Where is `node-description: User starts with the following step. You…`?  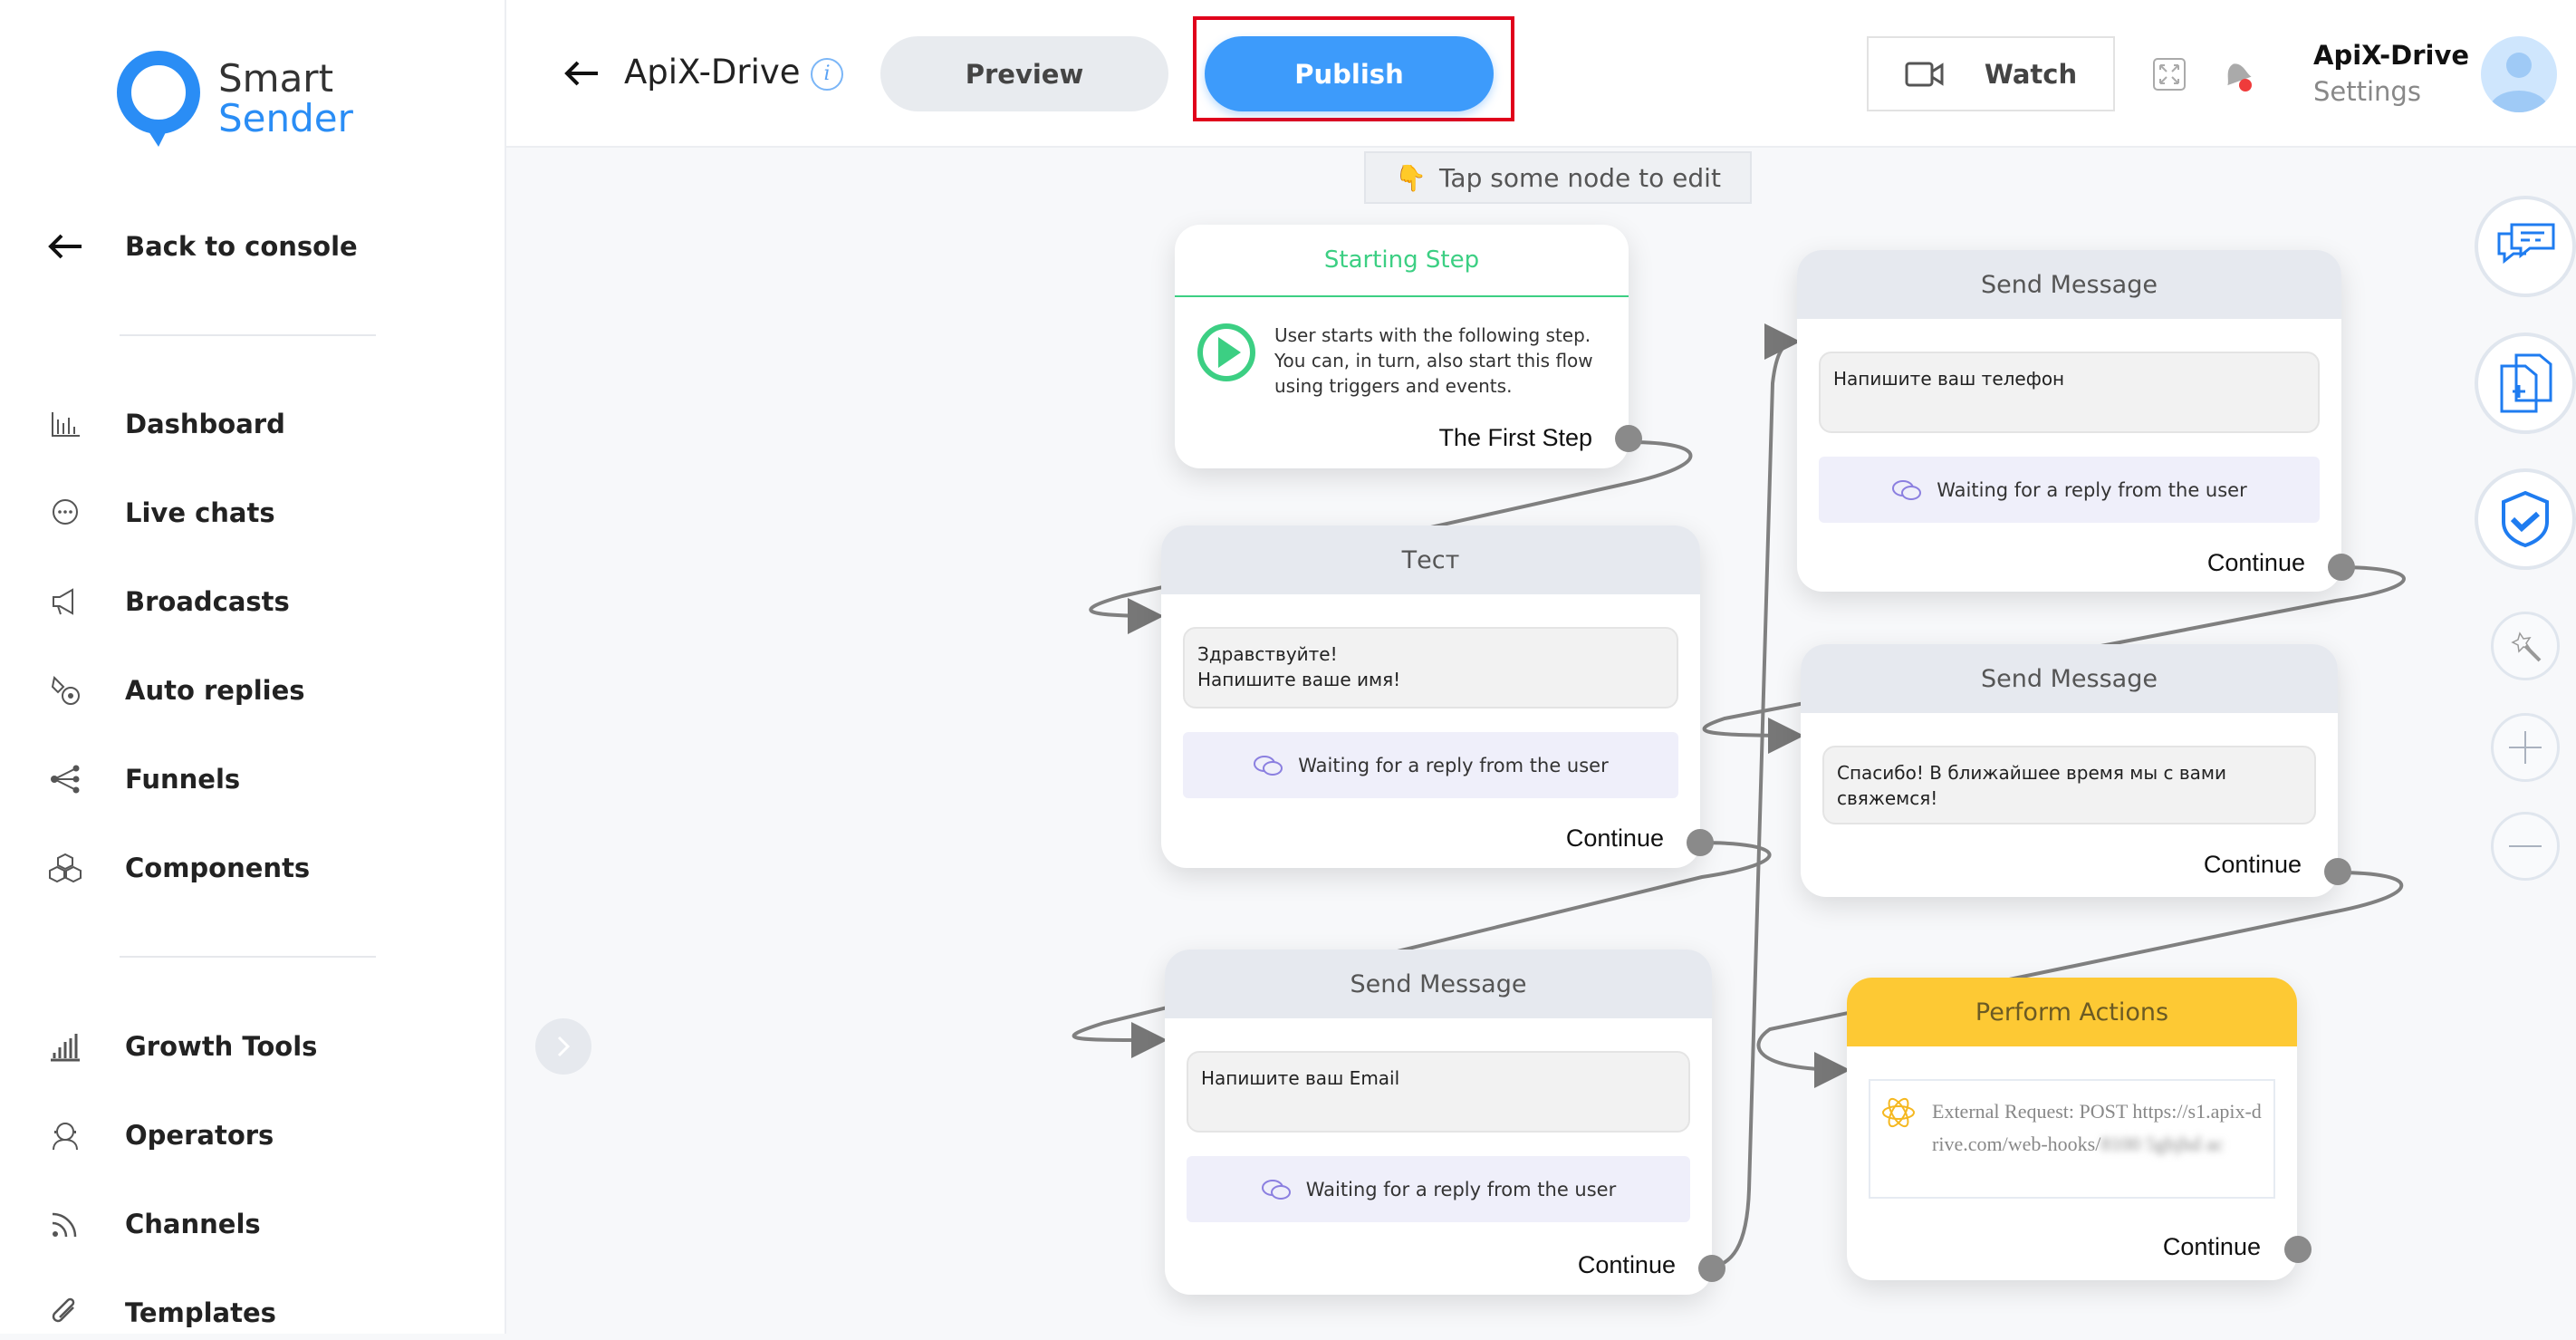 node-description: User starts with the following step. You… is located at coordinates (1433, 360).